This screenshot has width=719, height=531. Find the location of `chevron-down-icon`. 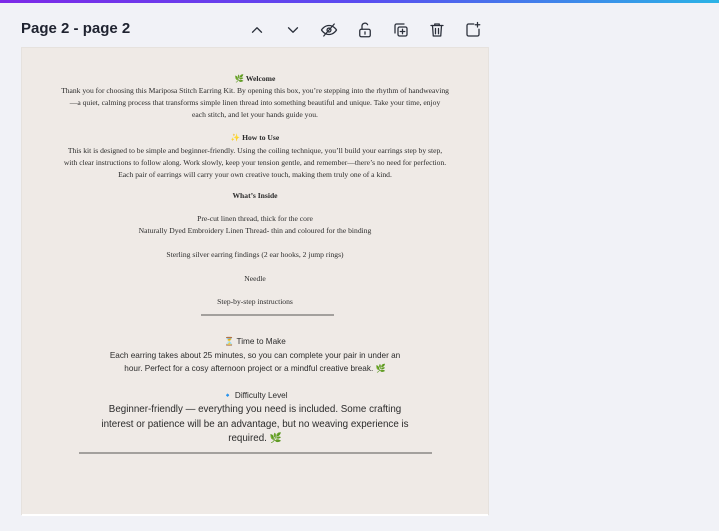

chevron-down-icon is located at coordinates (293, 30).